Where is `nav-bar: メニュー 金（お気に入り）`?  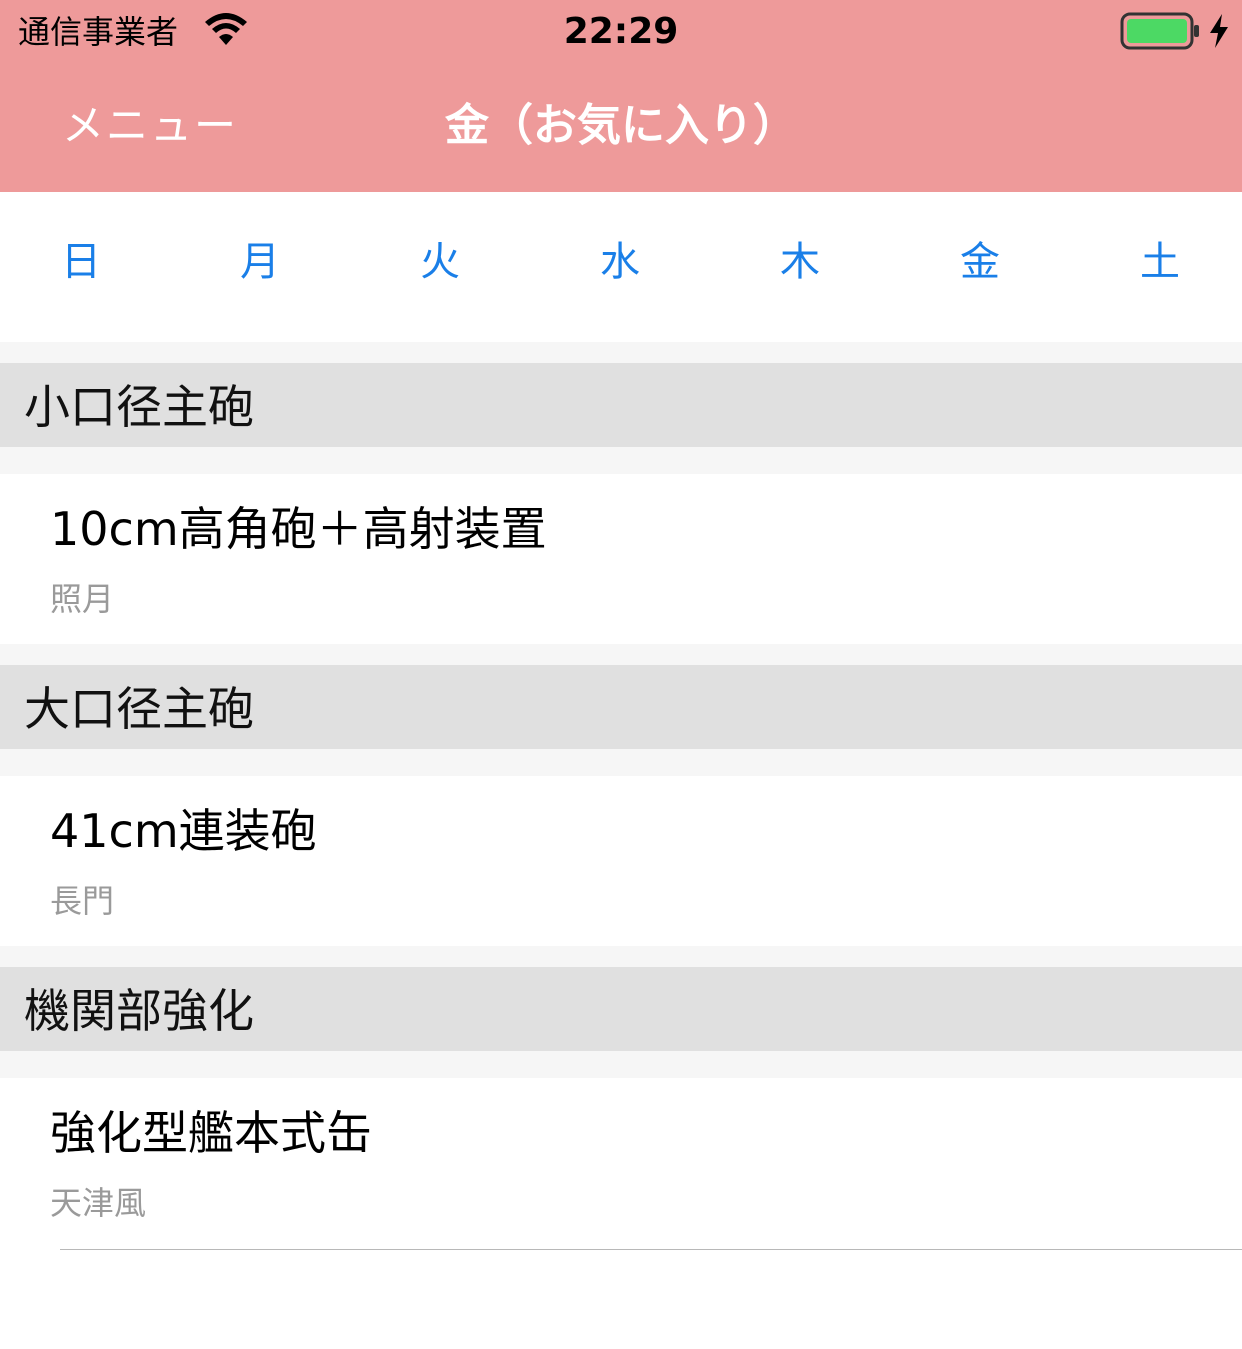 nav-bar: メニュー 金（お気に入り） is located at coordinates (621, 128).